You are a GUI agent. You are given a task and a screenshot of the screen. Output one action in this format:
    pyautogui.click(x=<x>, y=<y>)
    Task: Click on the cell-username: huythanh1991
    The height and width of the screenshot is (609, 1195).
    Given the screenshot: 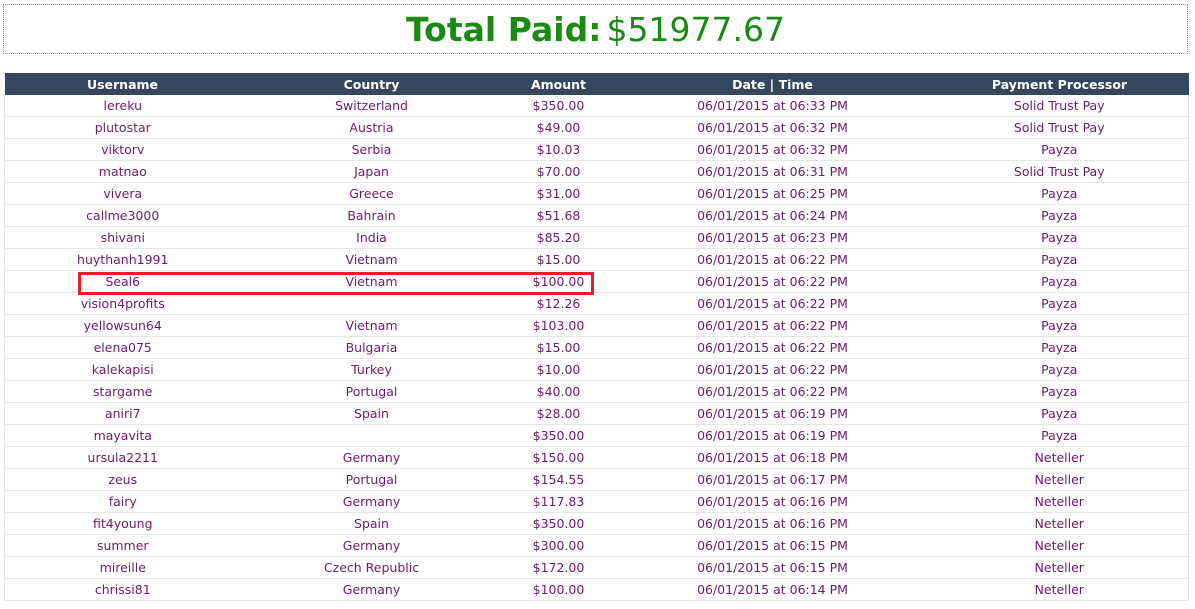 What is the action you would take?
    pyautogui.click(x=122, y=259)
    